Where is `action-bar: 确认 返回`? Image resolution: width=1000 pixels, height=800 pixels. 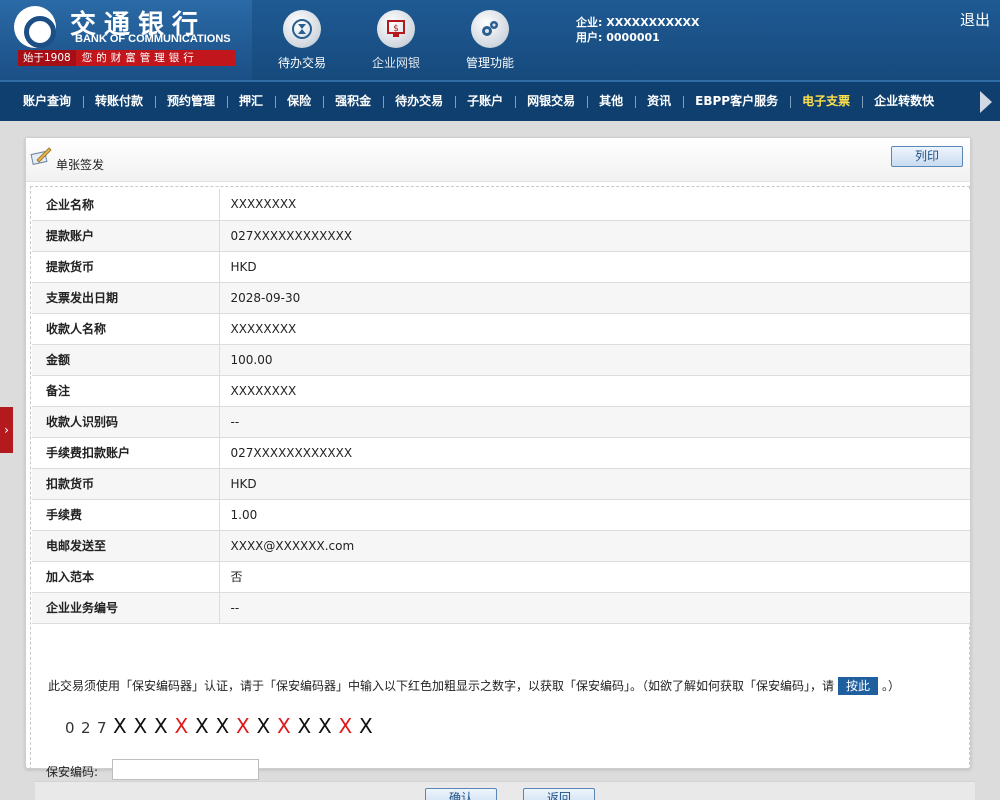
action-bar: 确认 返回 is located at coordinates (505, 790).